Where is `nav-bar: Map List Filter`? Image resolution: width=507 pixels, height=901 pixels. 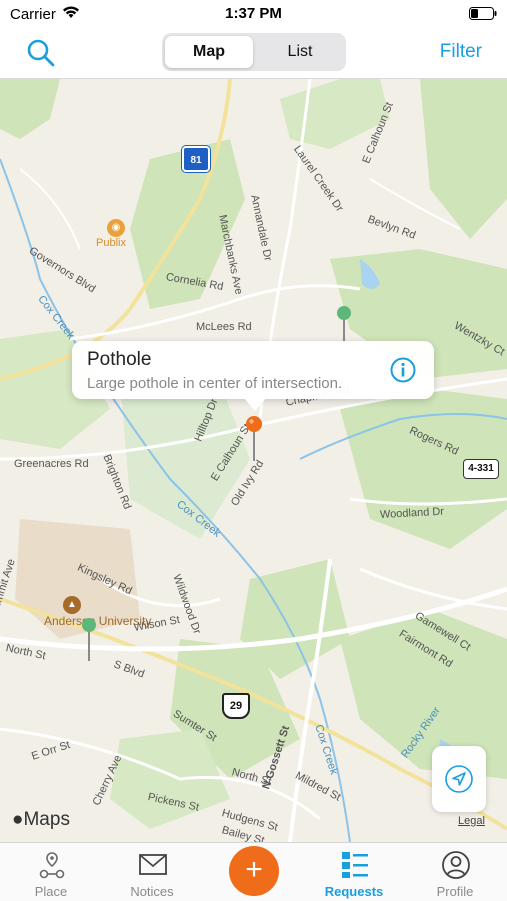 nav-bar: Map List Filter is located at coordinates (253, 53).